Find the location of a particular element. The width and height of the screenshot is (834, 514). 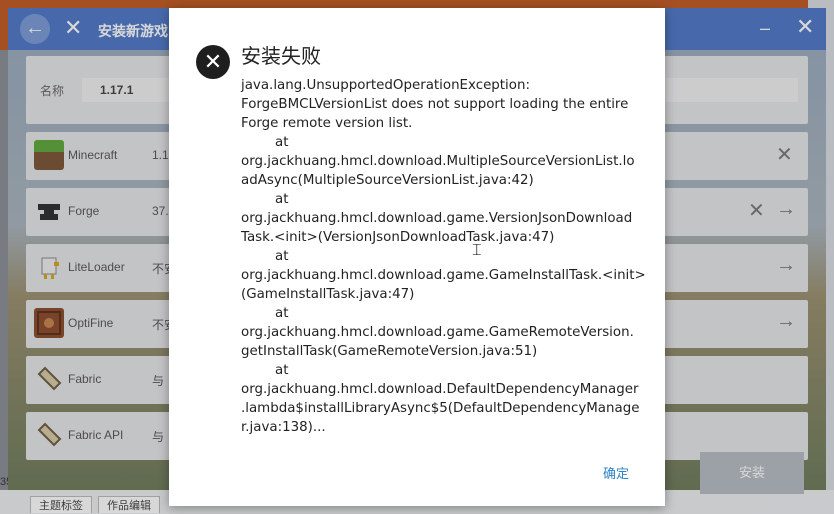

error-icon: ✕ is located at coordinates (213, 62).